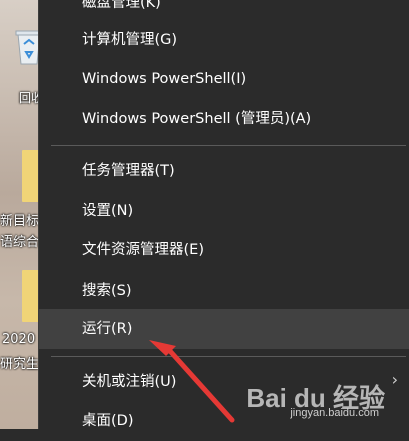 The height and width of the screenshot is (441, 409). I want to click on menu-item-task-manager: 任务管理器(T), so click(224, 171).